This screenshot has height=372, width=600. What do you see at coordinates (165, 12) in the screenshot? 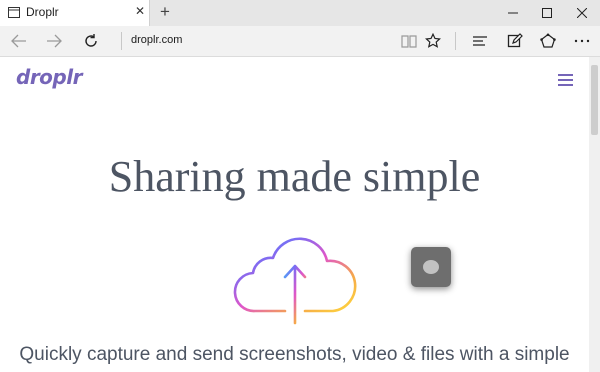
I see `plus-icon: +` at bounding box center [165, 12].